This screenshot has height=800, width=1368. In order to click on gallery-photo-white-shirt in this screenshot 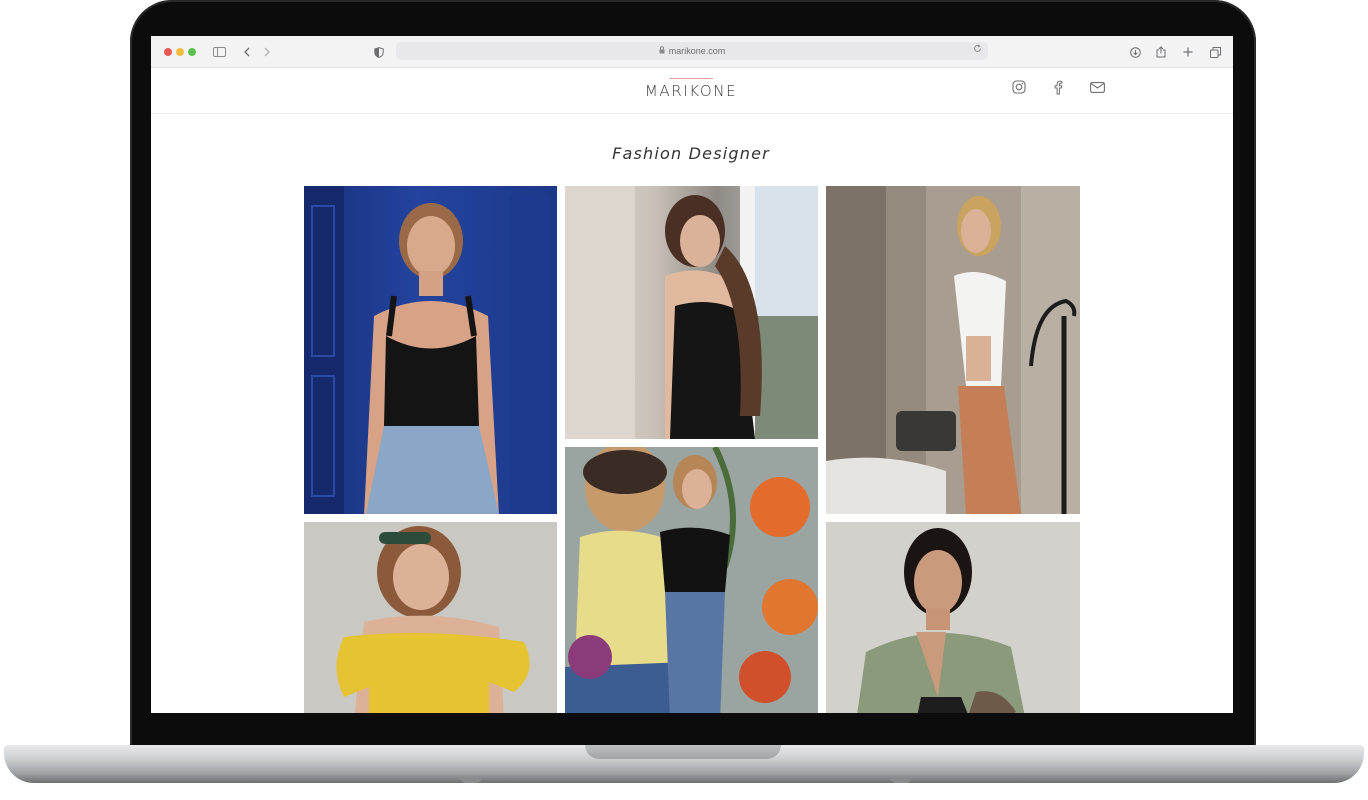, I will do `click(953, 350)`.